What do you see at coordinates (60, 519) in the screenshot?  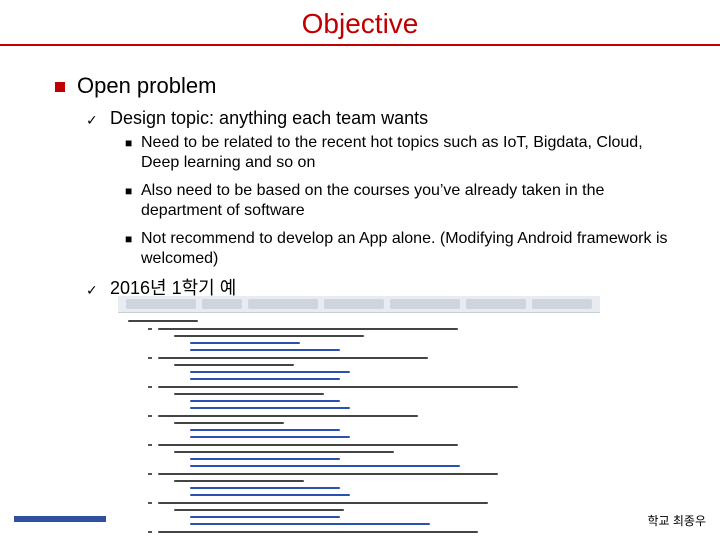 I see `footer-accent-bar` at bounding box center [60, 519].